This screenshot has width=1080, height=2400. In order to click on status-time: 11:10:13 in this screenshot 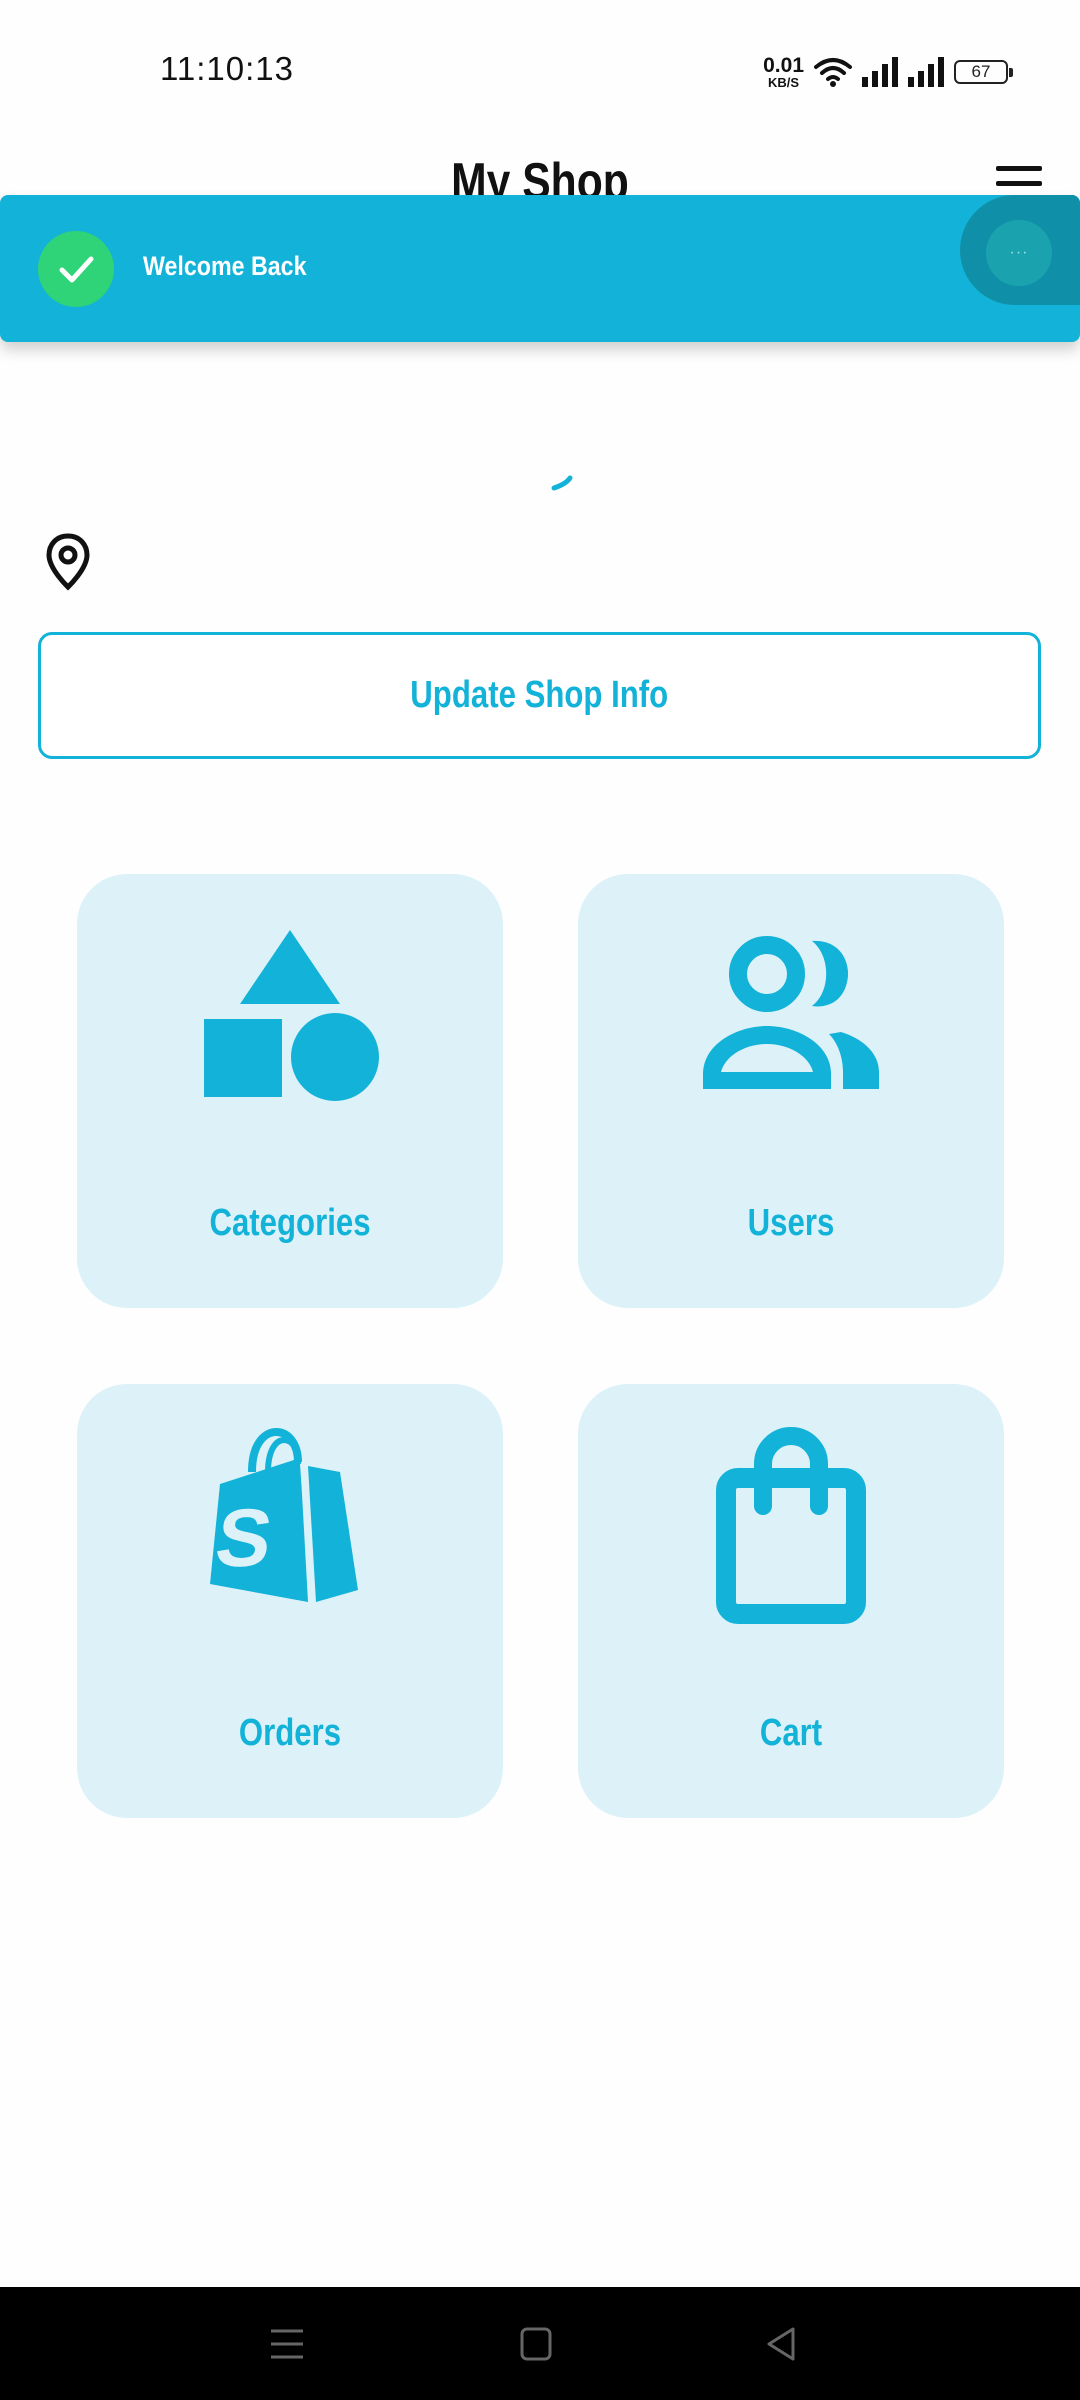, I will do `click(227, 68)`.